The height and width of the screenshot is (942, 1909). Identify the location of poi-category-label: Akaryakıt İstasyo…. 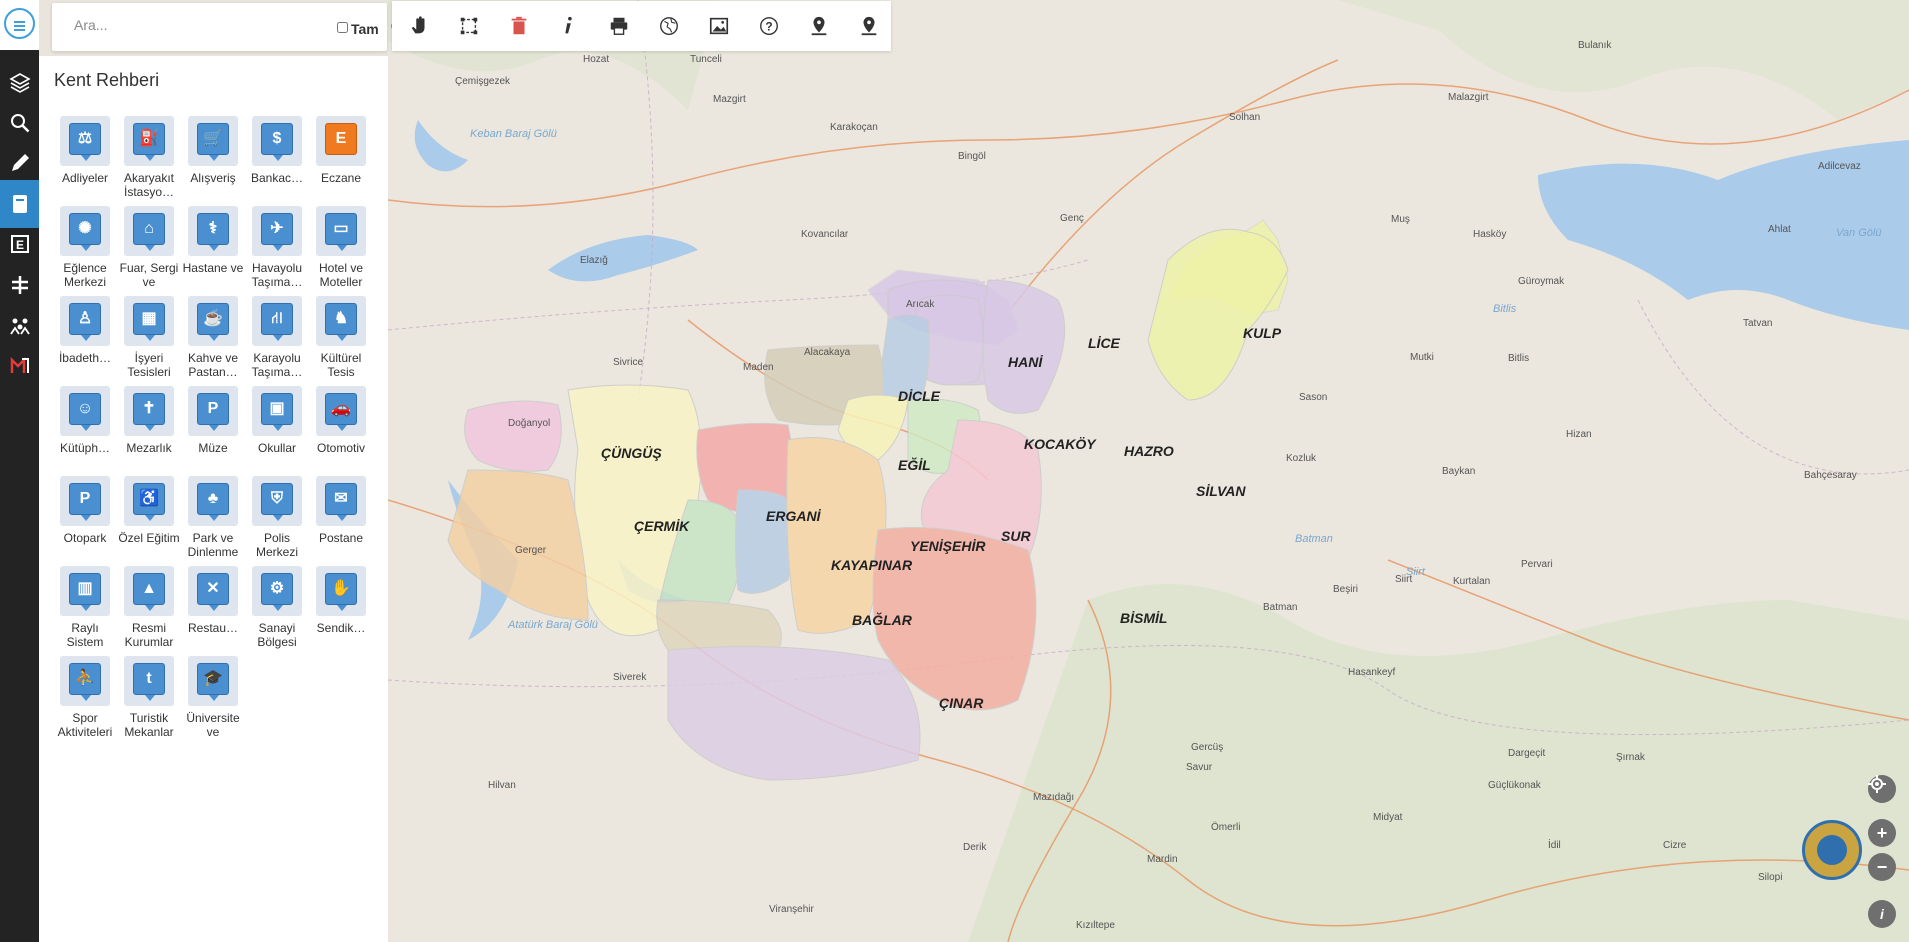
(148, 185).